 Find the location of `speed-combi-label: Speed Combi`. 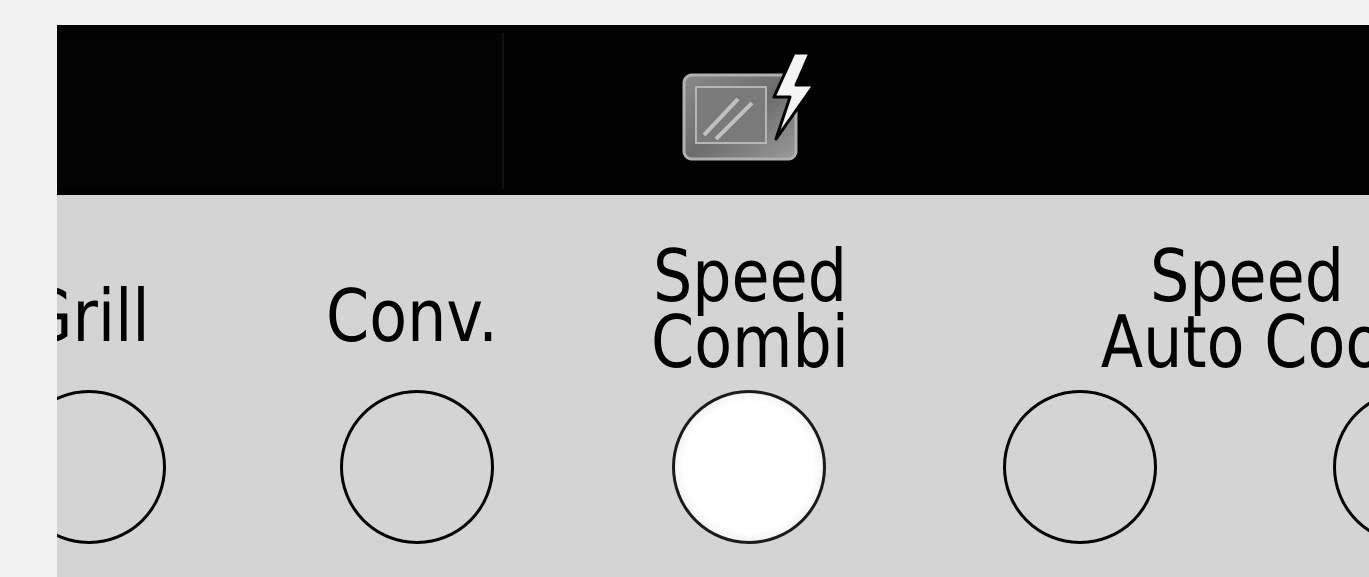

speed-combi-label: Speed Combi is located at coordinates (750, 312).